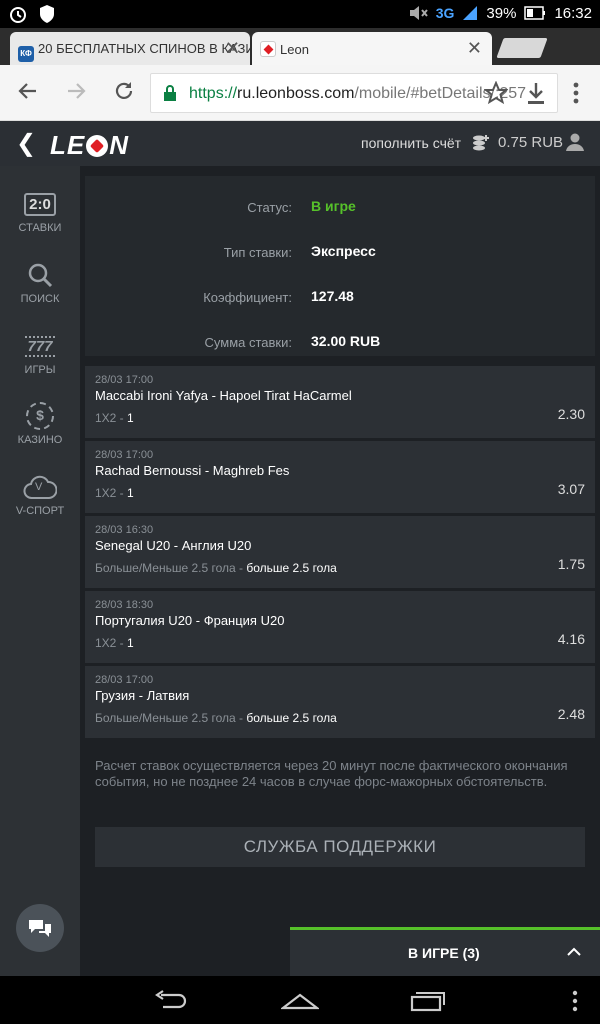  Describe the element at coordinates (346, 341) in the screenshot. I see `stake-value: 32.00 RUB` at that location.